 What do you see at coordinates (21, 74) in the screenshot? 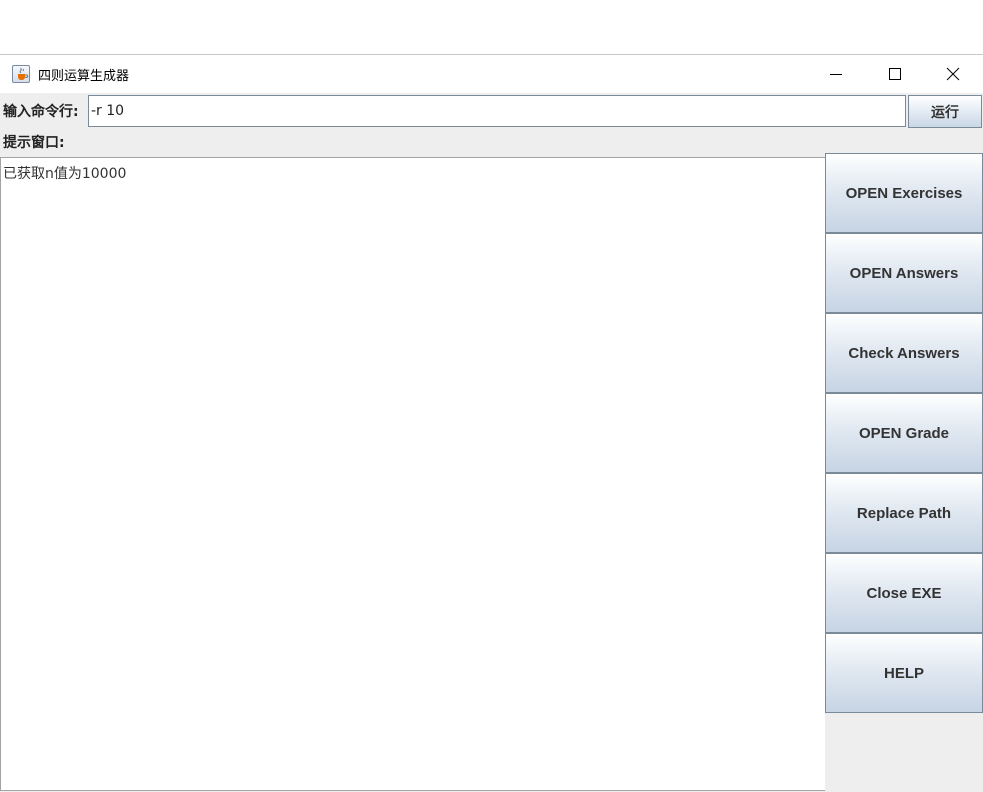
I see `java-cup-icon` at bounding box center [21, 74].